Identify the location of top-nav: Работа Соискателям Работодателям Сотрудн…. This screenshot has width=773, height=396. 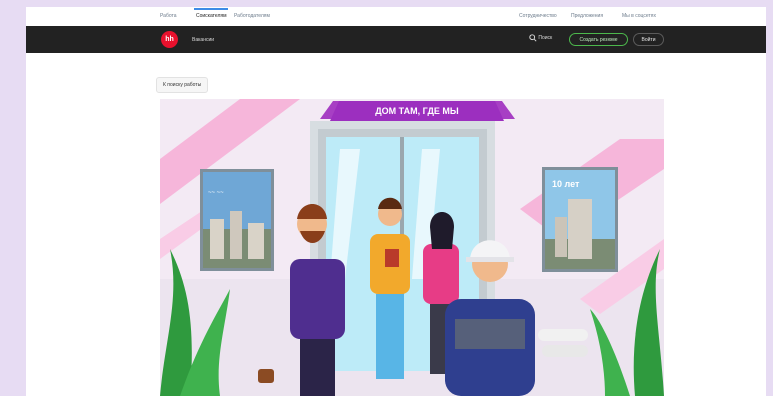
(396, 16).